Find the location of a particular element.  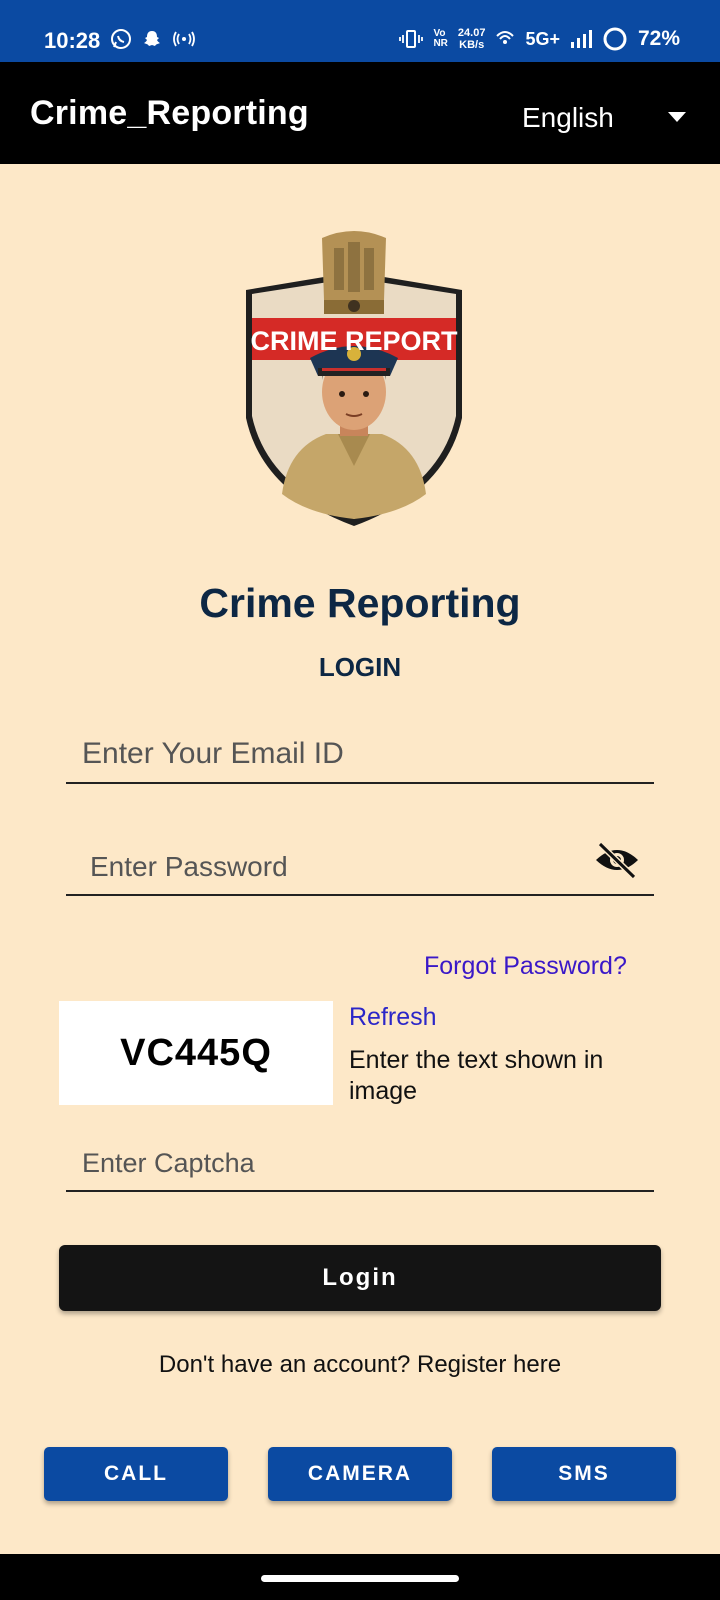

eye-off-icon is located at coordinates (617, 860).